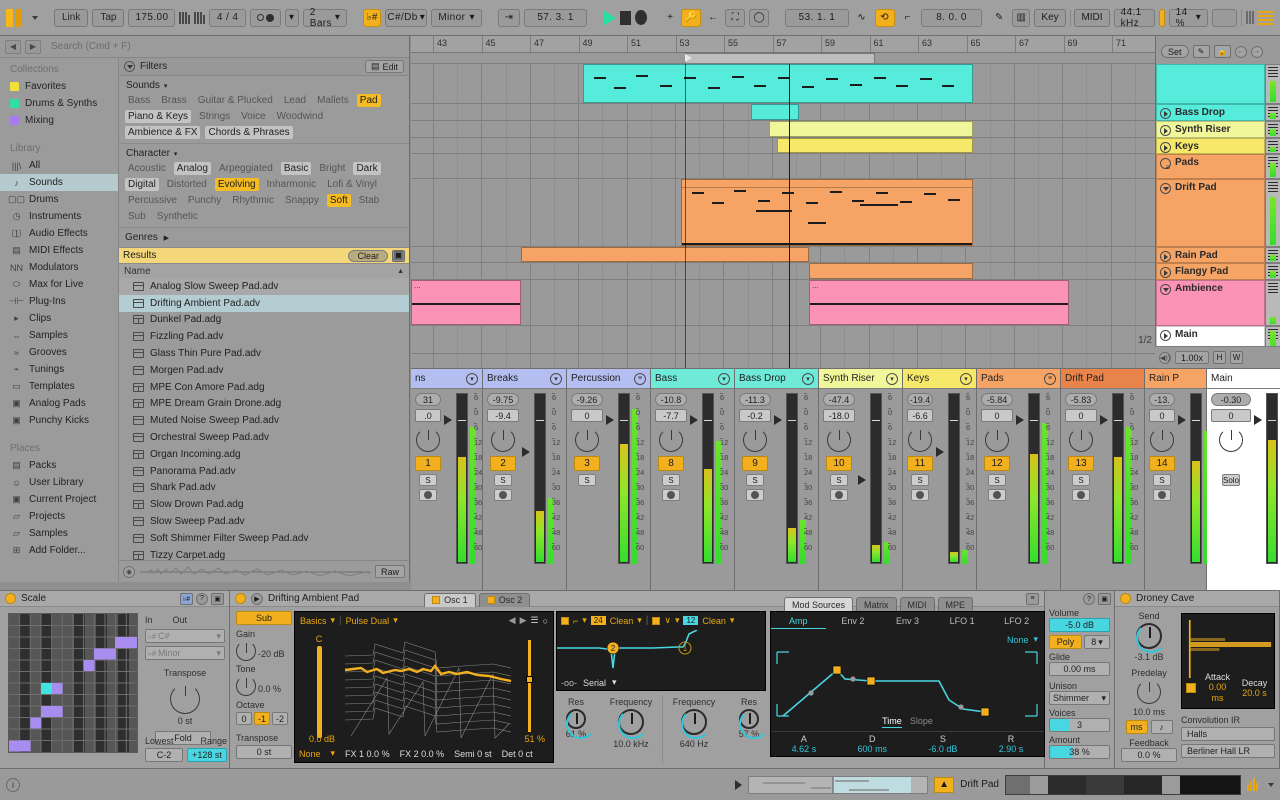 This screenshot has height=800, width=1280. Describe the element at coordinates (71, 17) in the screenshot. I see `link-button: Link` at that location.